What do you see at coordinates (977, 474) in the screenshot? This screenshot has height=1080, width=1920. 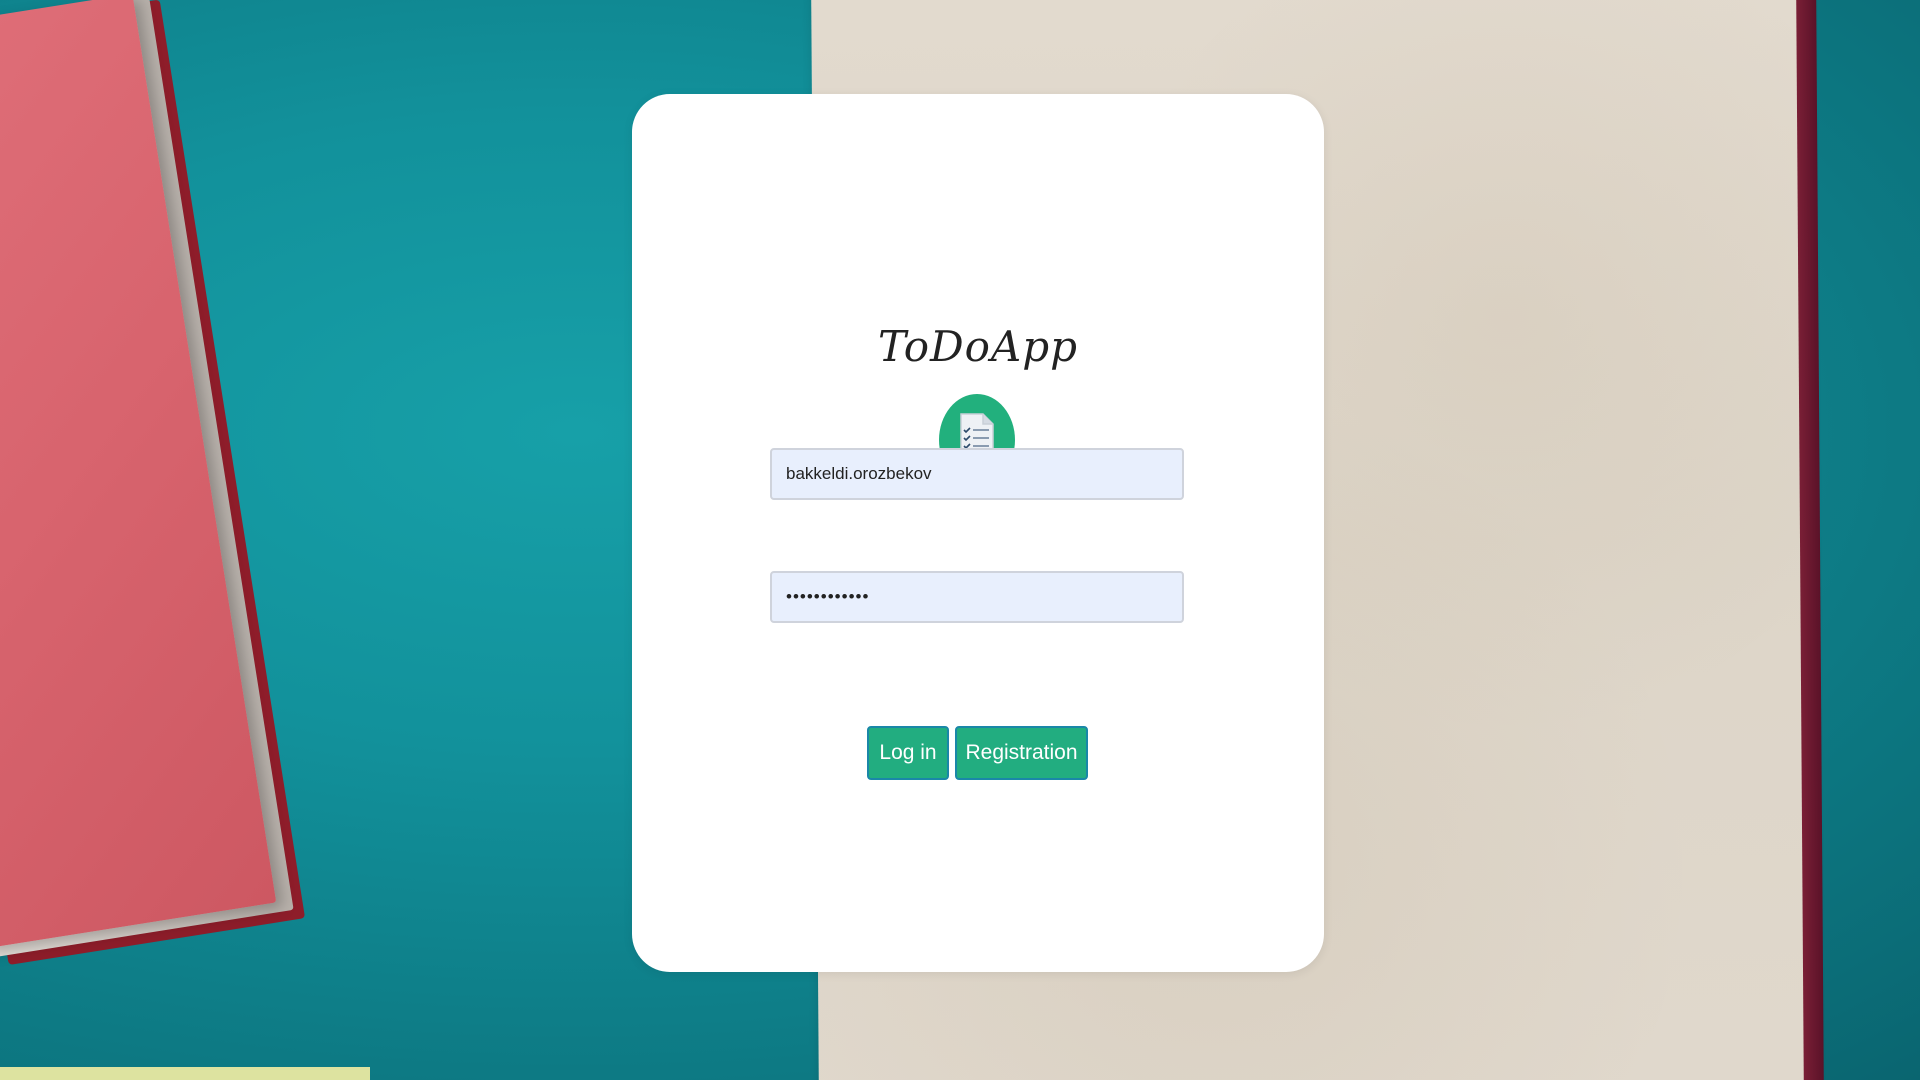 I see `username-input` at bounding box center [977, 474].